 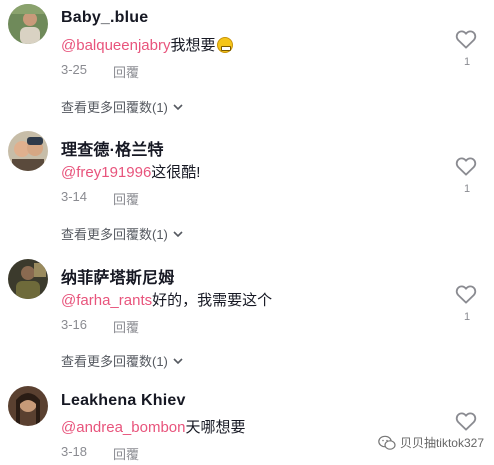 What do you see at coordinates (100, 198) in the screenshot?
I see `comment-meta: 3-14 回覆` at bounding box center [100, 198].